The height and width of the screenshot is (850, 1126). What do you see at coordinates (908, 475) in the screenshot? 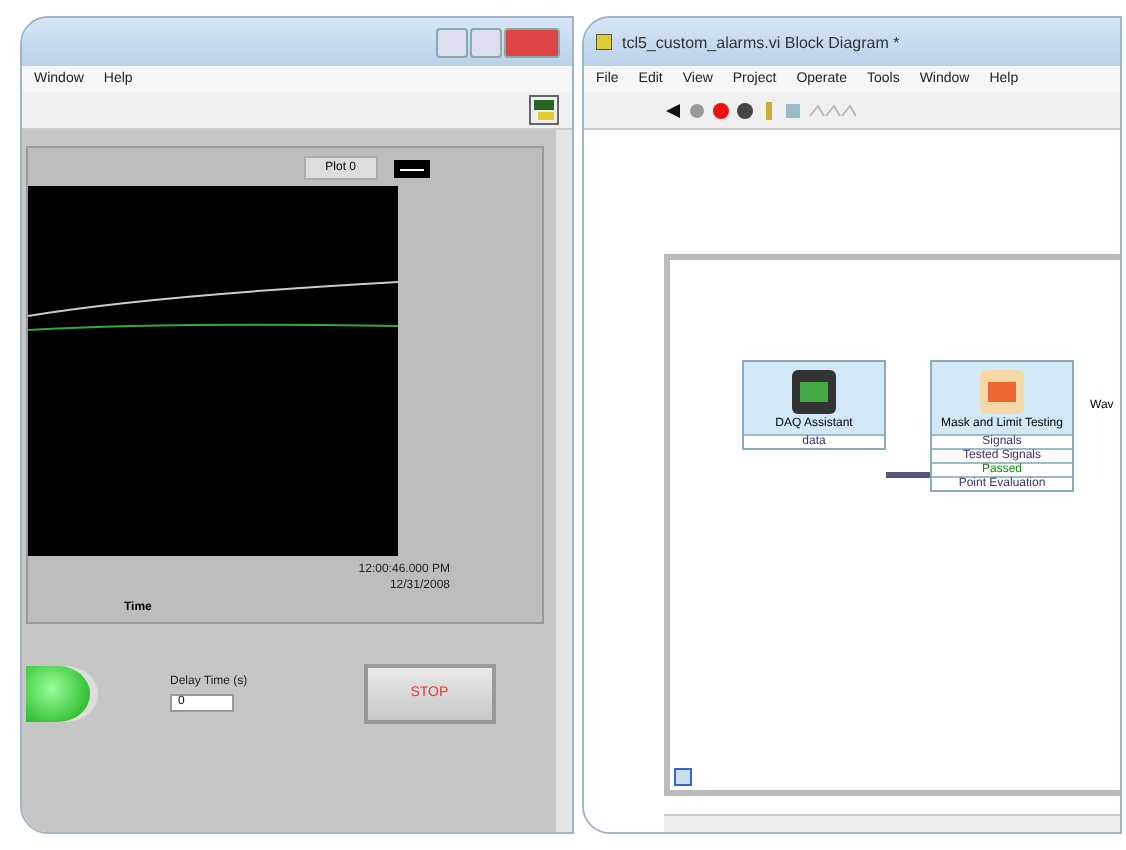
I see `wire` at bounding box center [908, 475].